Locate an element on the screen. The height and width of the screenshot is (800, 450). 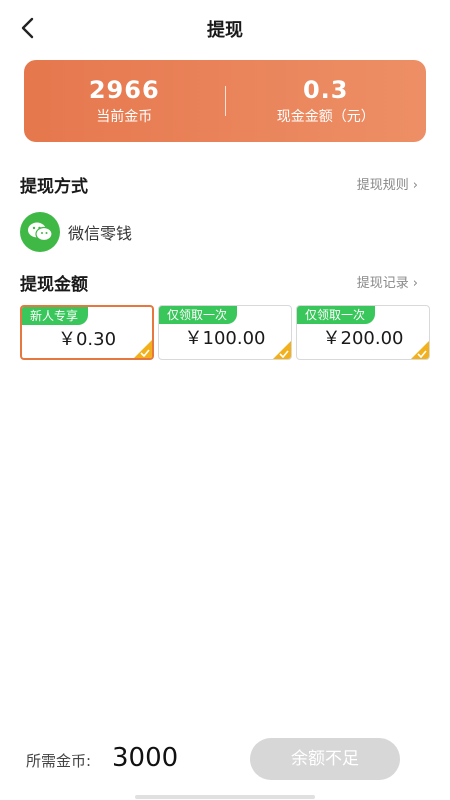
amount-options: 新人专享 ￥0.30 仅领取一次 ￥100.00 仅领取一次 ￥200.00 is located at coordinates (225, 332).